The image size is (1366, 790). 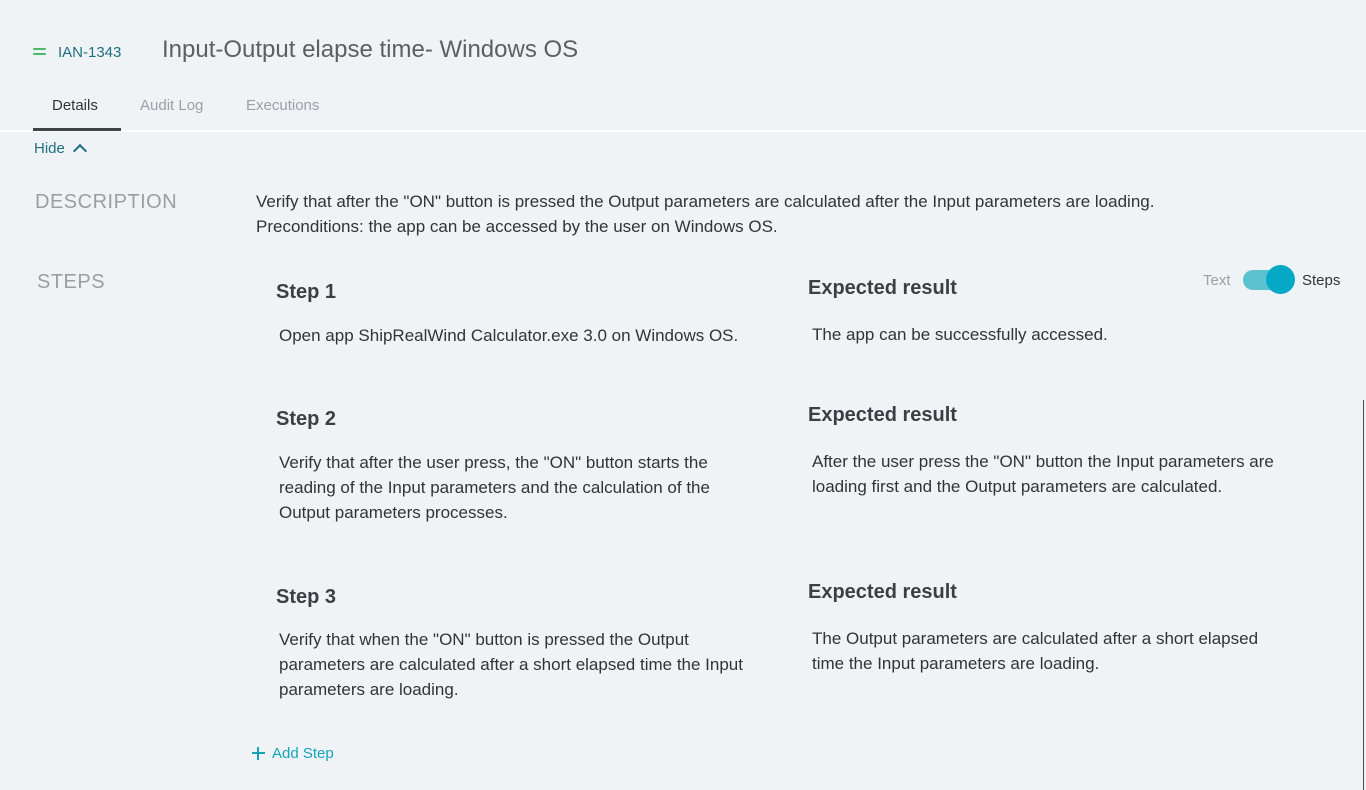 What do you see at coordinates (303, 753) in the screenshot?
I see `add-step-label: Add Step` at bounding box center [303, 753].